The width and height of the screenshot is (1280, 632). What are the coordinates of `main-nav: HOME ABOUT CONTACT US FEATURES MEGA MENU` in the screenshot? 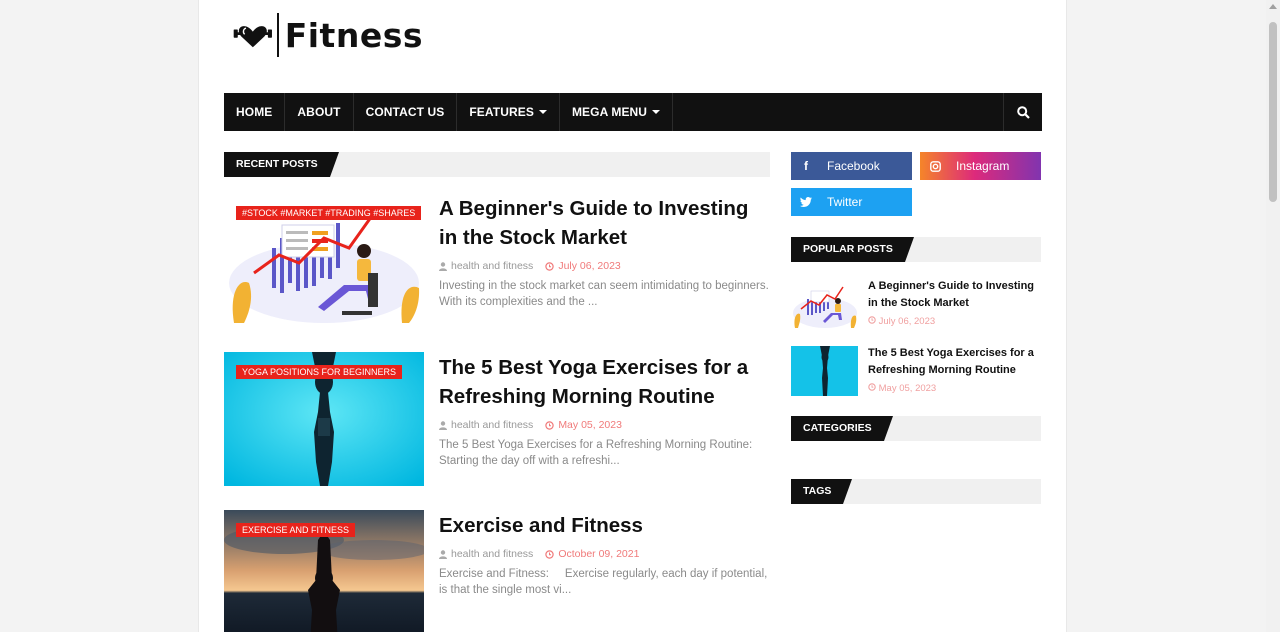 It's located at (633, 112).